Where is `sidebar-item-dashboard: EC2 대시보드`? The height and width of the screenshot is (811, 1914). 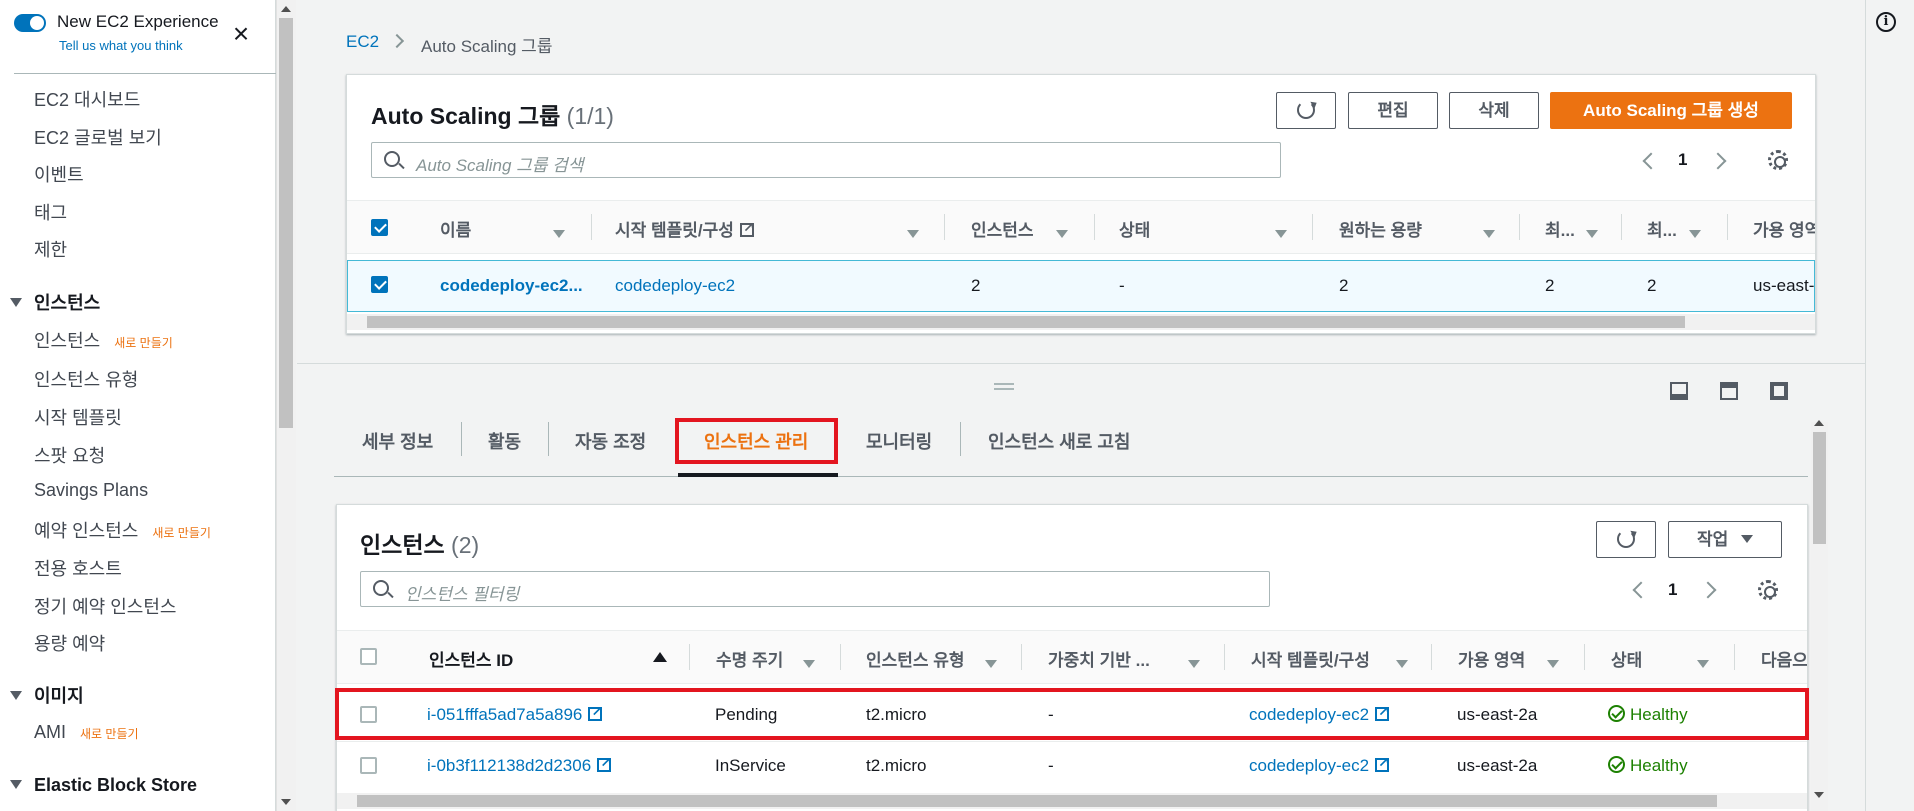
sidebar-item-dashboard: EC2 대시보드 is located at coordinates (87, 99).